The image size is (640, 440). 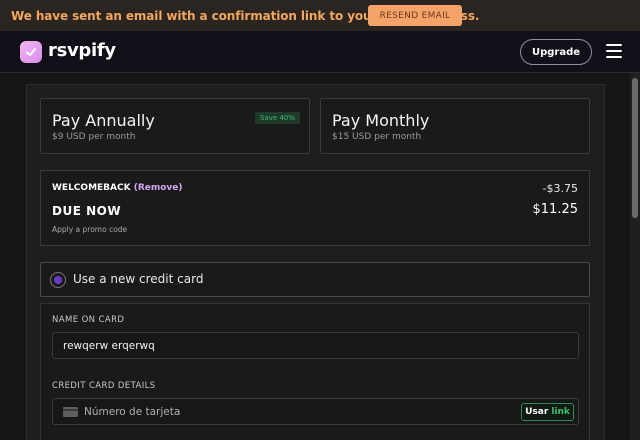 I want to click on new-card-label: Use a new credit card, so click(x=138, y=279).